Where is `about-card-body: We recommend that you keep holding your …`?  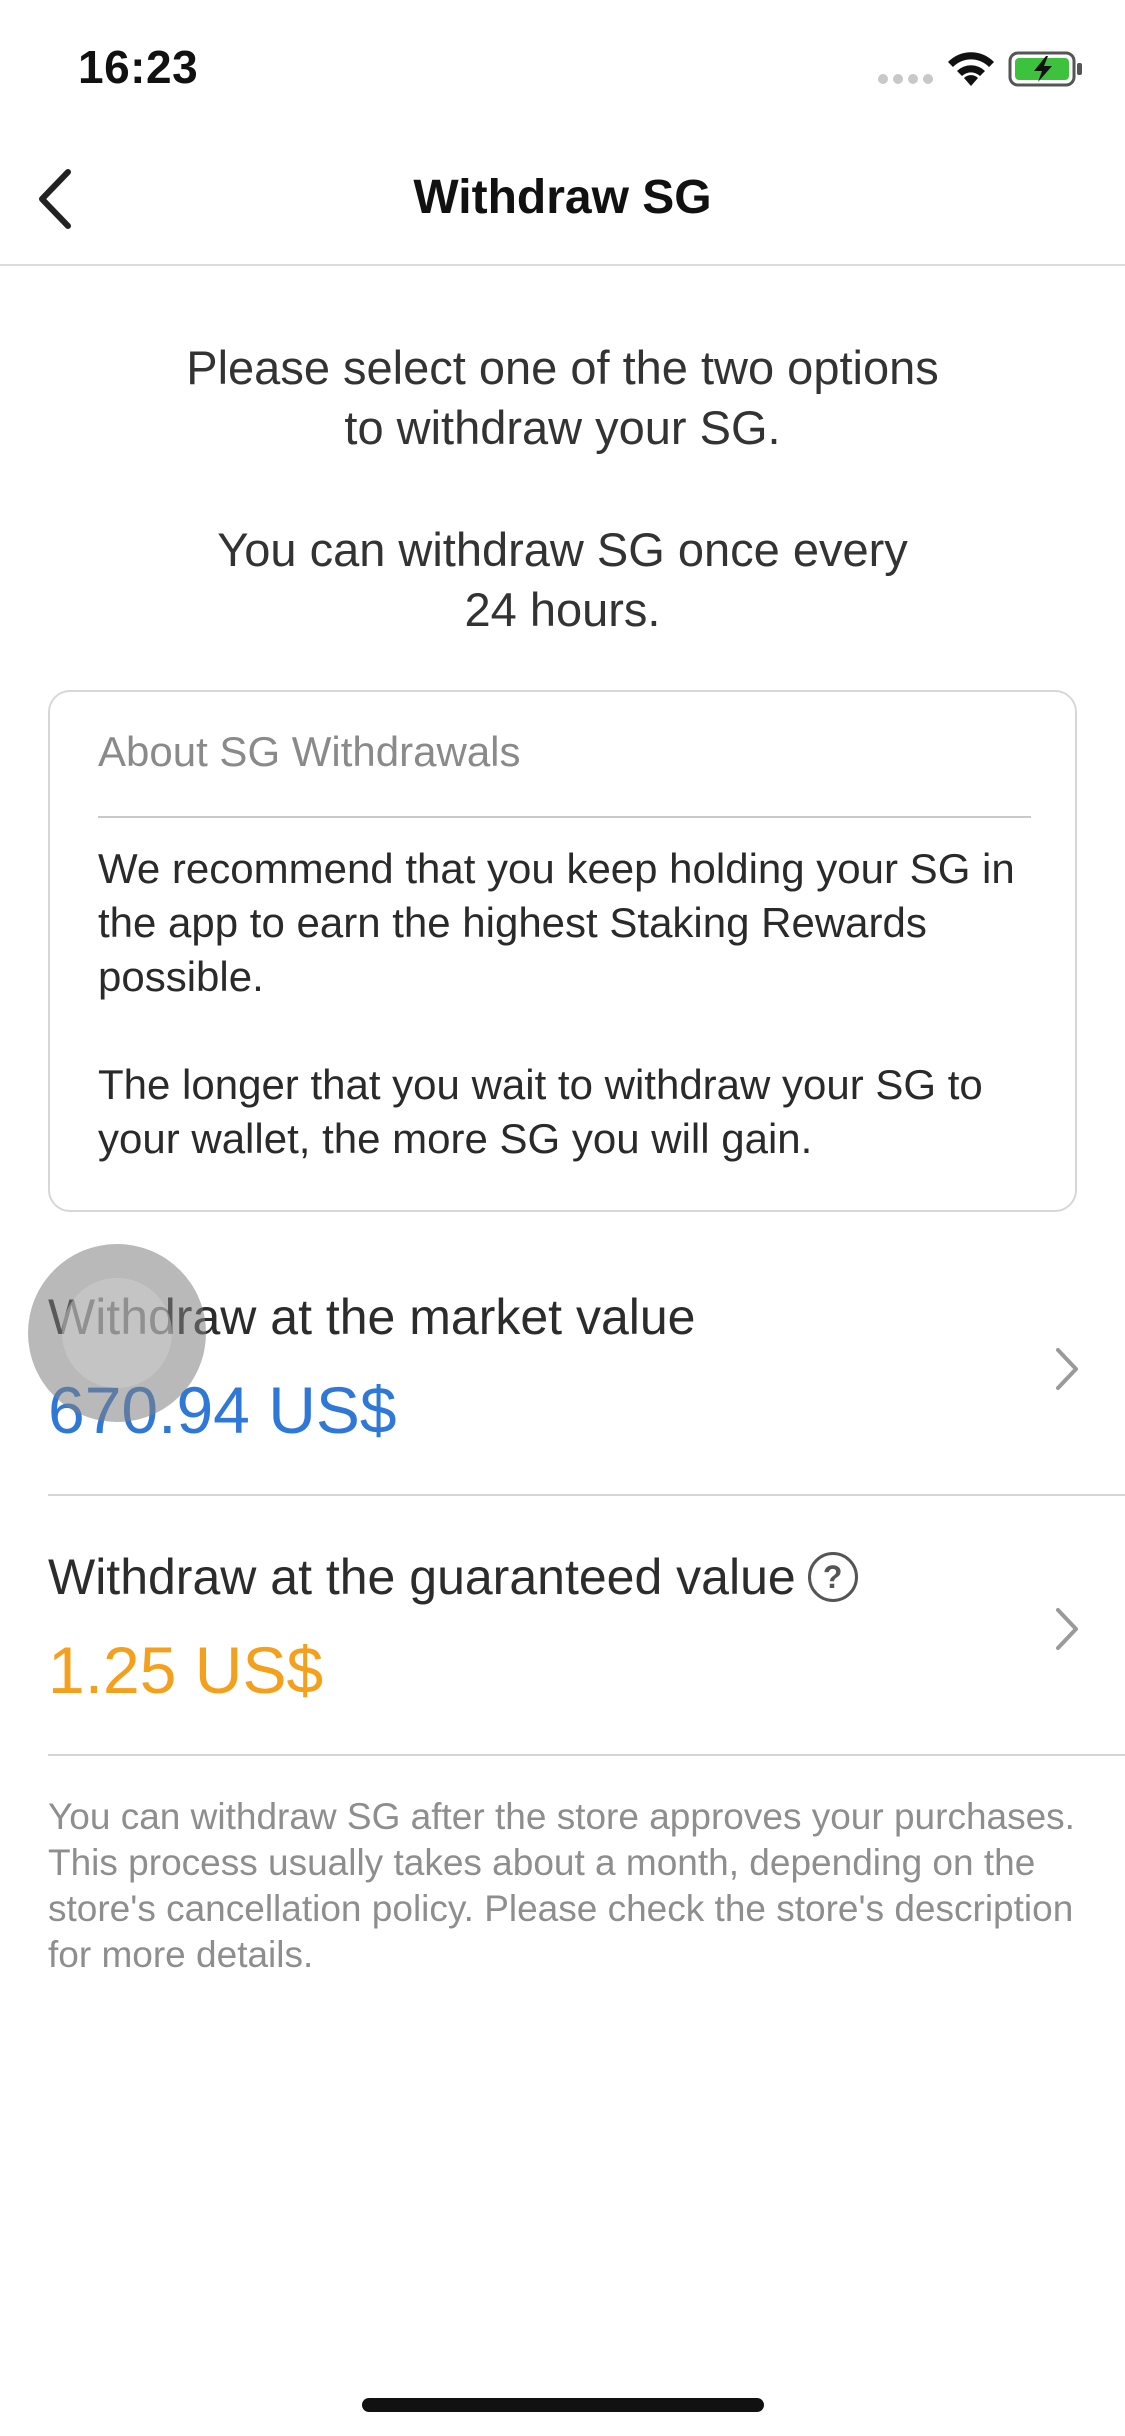 about-card-body: We recommend that you keep holding your … is located at coordinates (578, 1004).